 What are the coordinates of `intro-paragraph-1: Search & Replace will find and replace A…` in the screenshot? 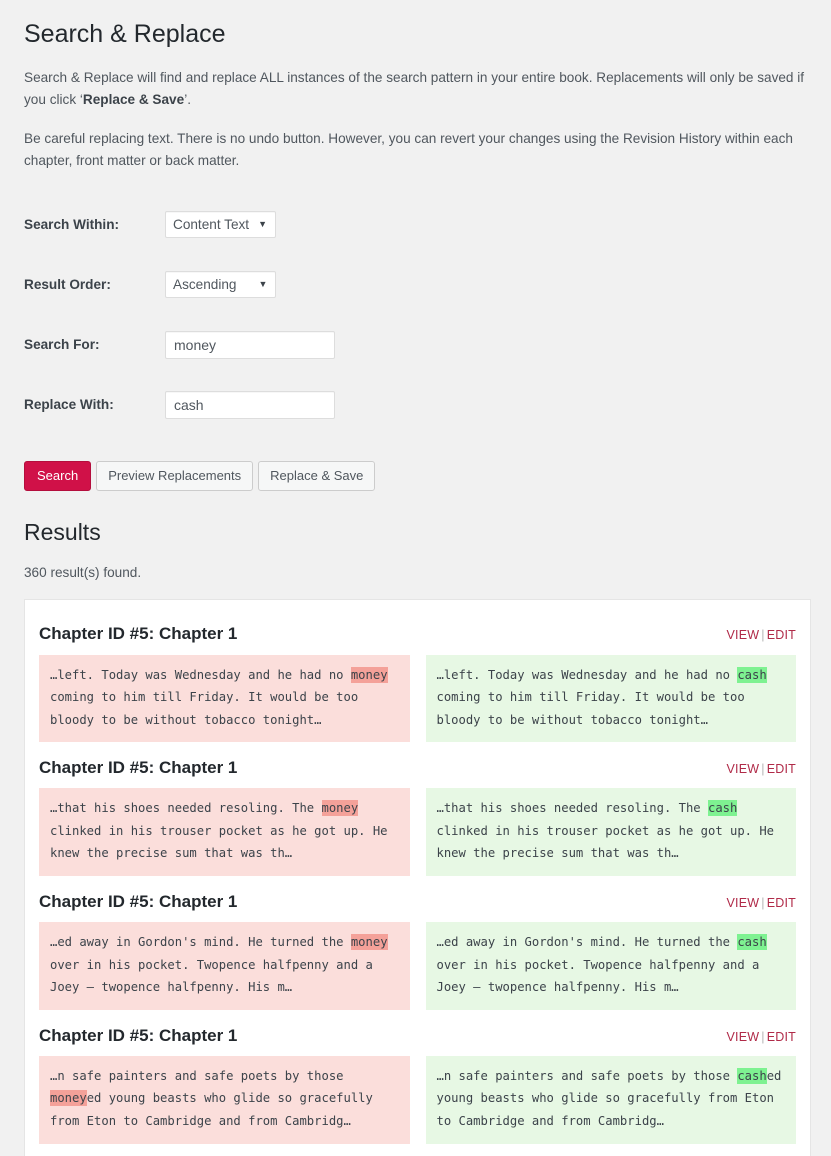 It's located at (417, 89).